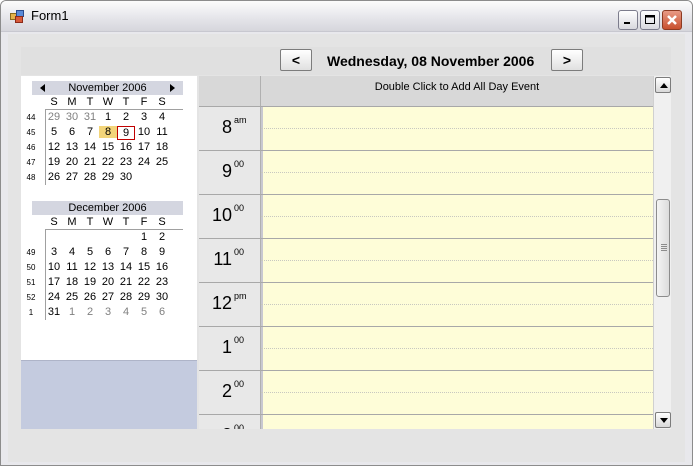  What do you see at coordinates (457, 91) in the screenshot?
I see `all-day-event-area: Double Click to Add All Day Event` at bounding box center [457, 91].